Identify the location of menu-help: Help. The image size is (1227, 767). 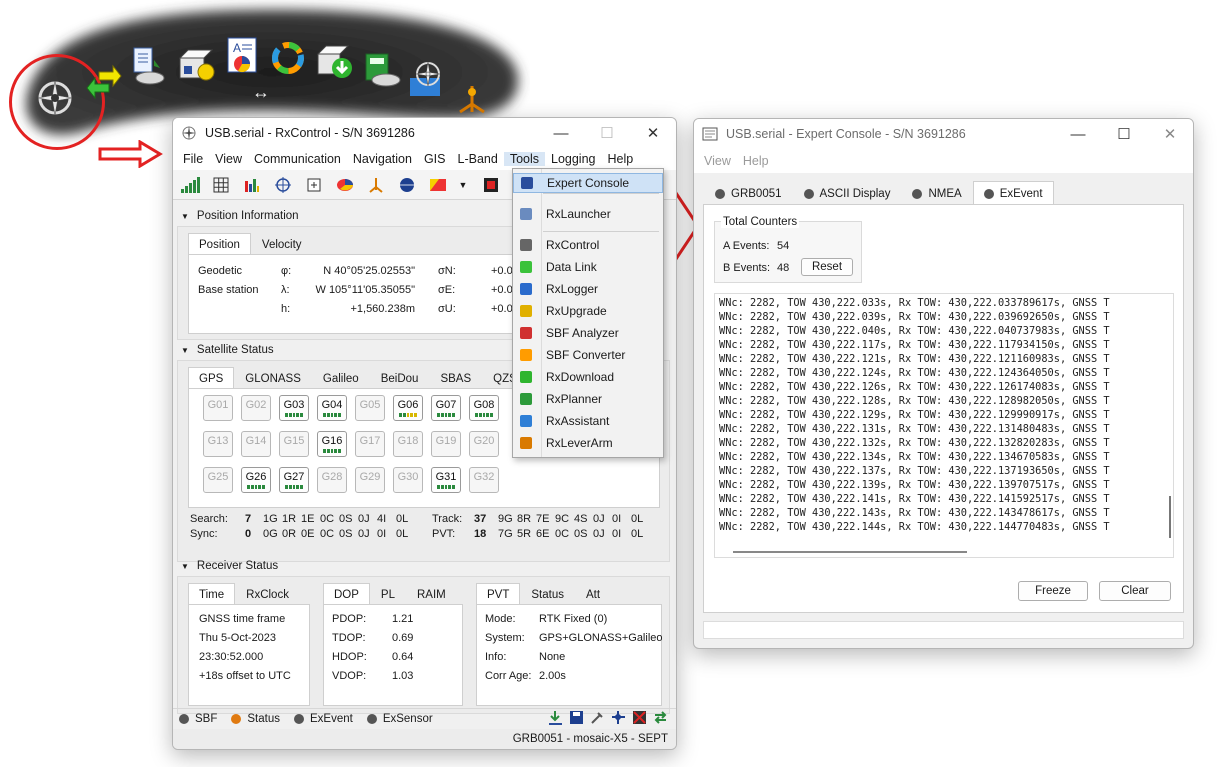
(621, 159).